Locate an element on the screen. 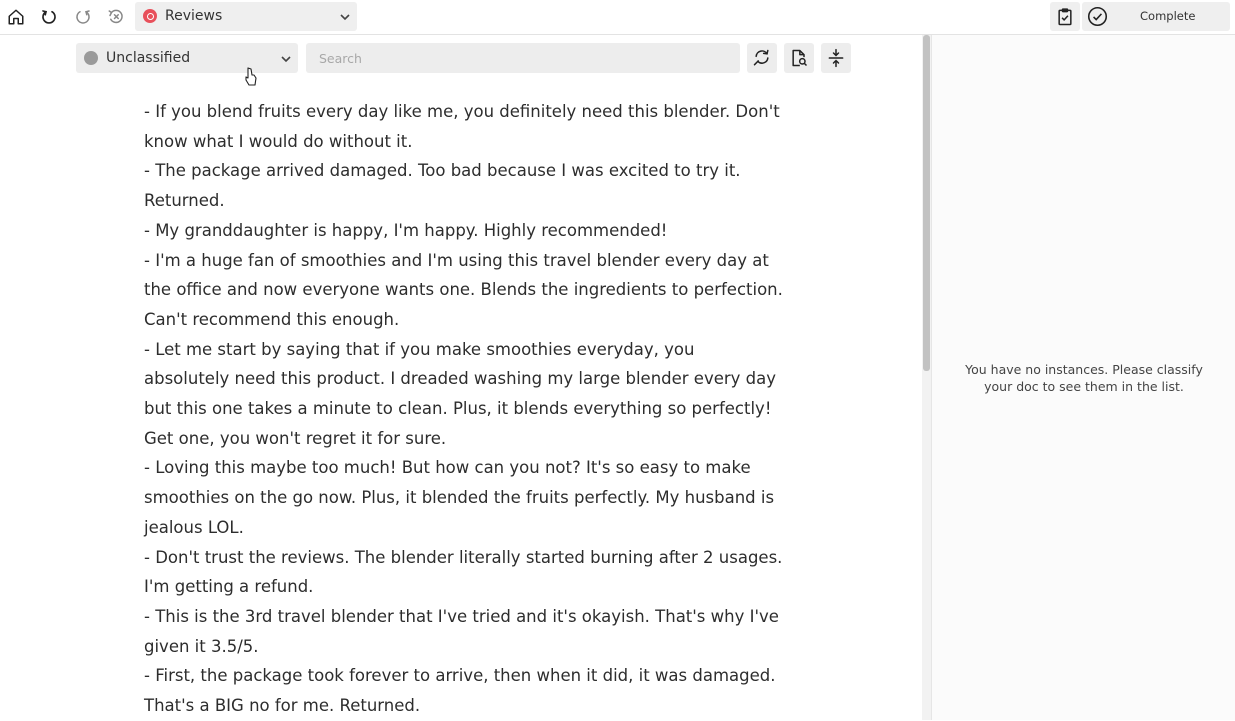 This screenshot has width=1235, height=721. classification-color-icon is located at coordinates (91, 58).